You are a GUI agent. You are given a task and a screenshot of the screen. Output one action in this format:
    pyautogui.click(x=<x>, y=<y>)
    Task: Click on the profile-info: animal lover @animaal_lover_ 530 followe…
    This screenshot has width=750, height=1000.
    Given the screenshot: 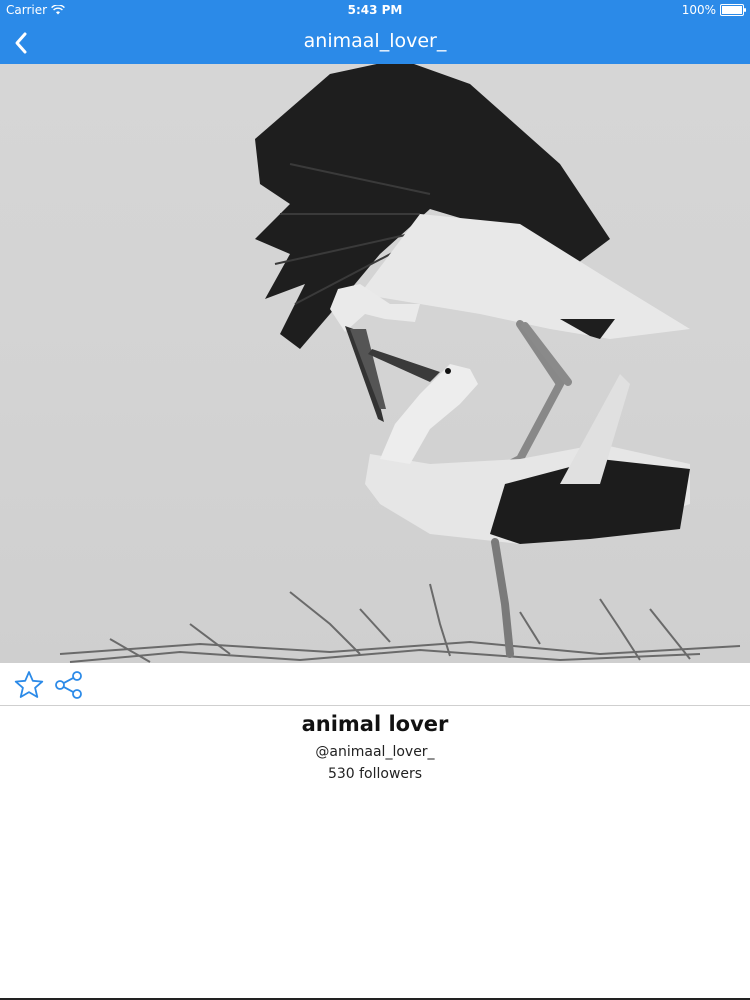 What is the action you would take?
    pyautogui.click(x=375, y=746)
    